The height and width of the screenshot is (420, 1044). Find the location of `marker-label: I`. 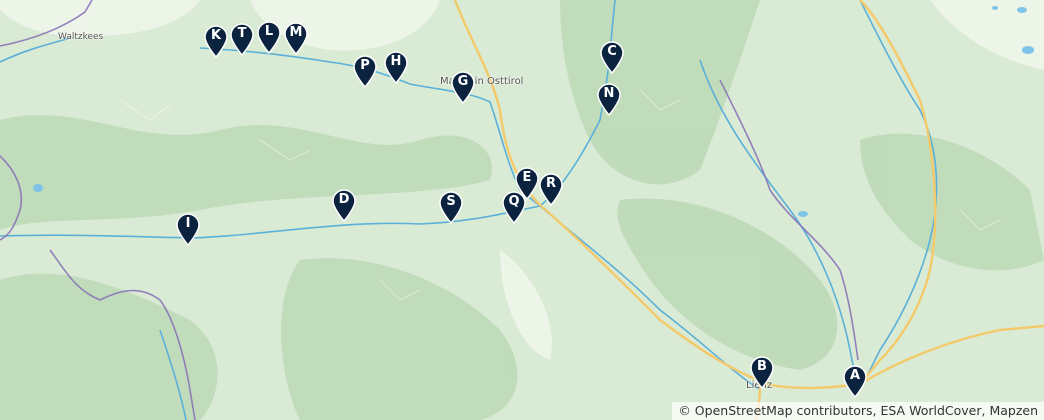

marker-label: I is located at coordinates (188, 223).